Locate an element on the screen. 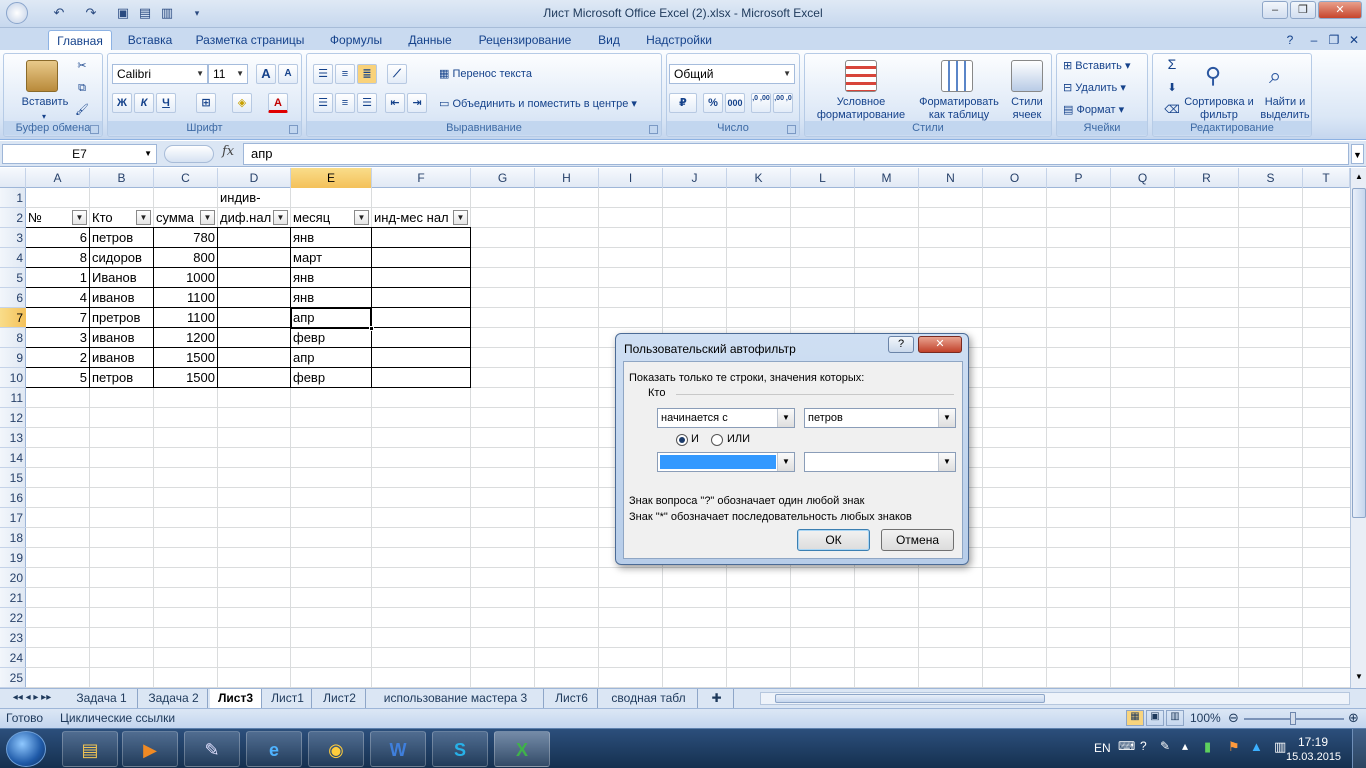 This screenshot has height=768, width=1366. font-color-button: A is located at coordinates (278, 103).